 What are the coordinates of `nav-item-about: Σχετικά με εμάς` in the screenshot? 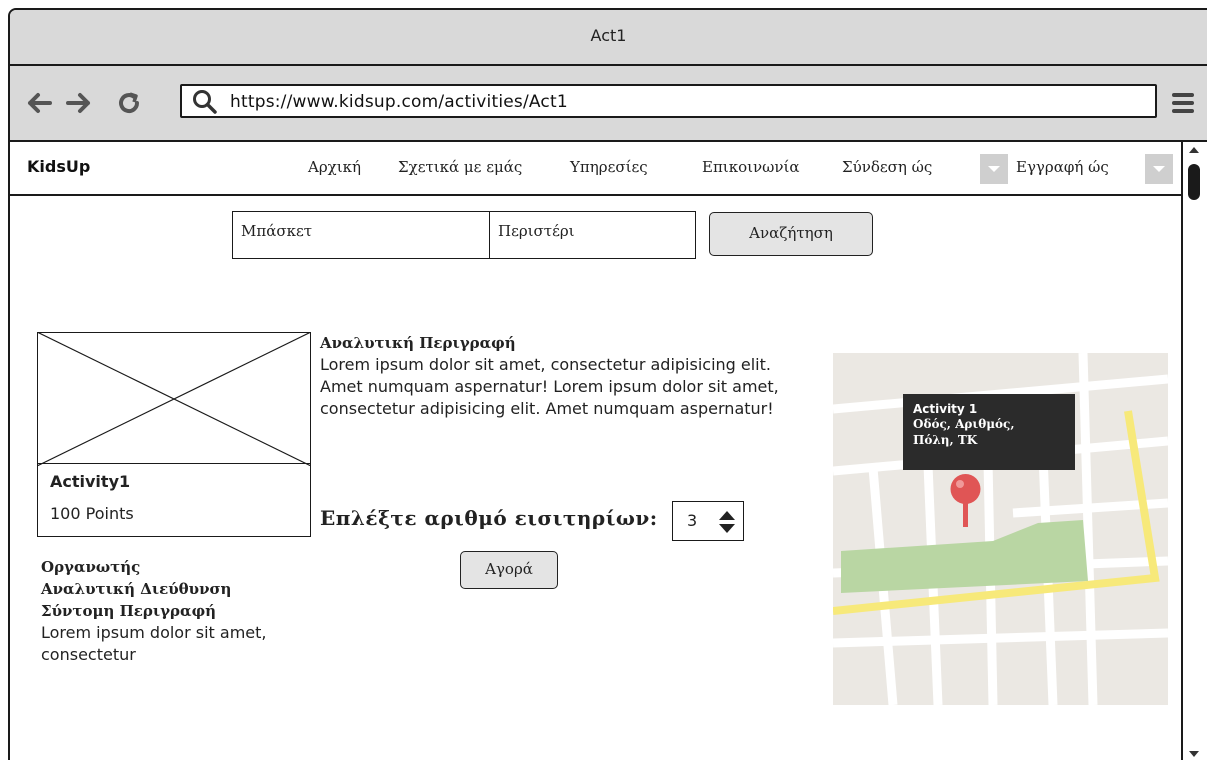 It's located at (460, 167).